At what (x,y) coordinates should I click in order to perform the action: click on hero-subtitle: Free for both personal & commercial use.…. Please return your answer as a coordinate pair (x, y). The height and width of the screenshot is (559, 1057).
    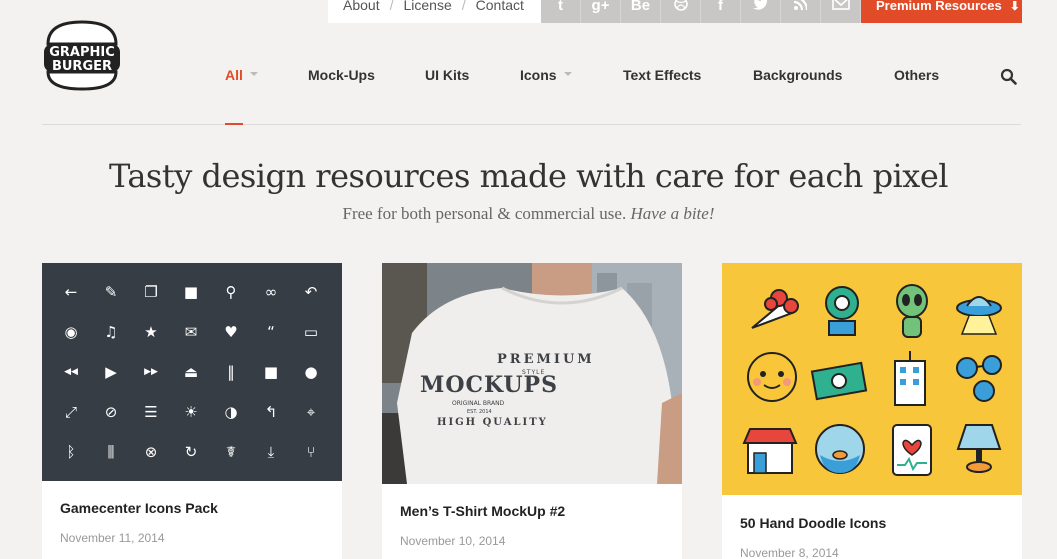
    Looking at the image, I should click on (528, 214).